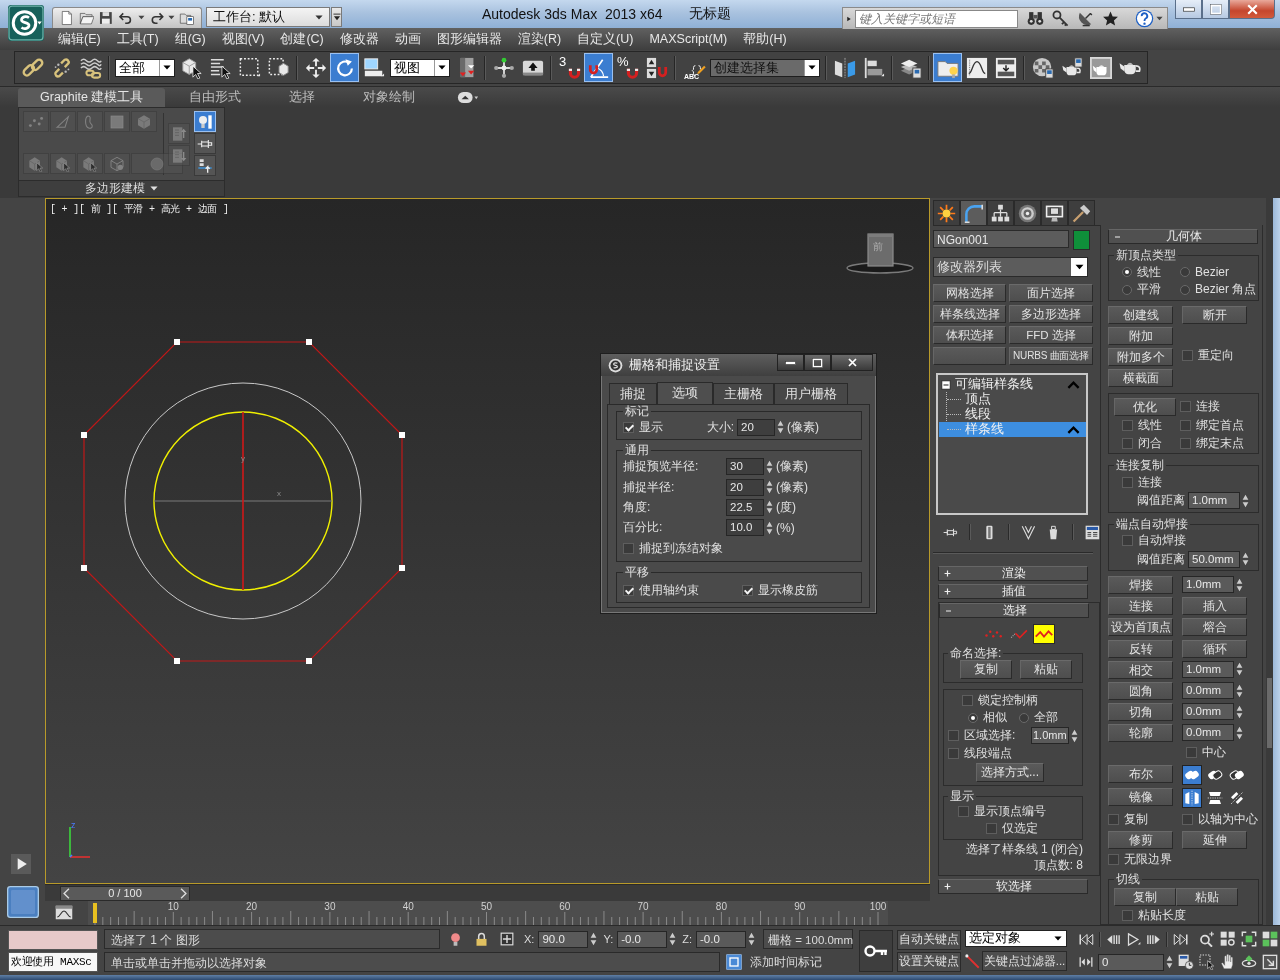  I want to click on dialog-tab: 选项, so click(685, 393).